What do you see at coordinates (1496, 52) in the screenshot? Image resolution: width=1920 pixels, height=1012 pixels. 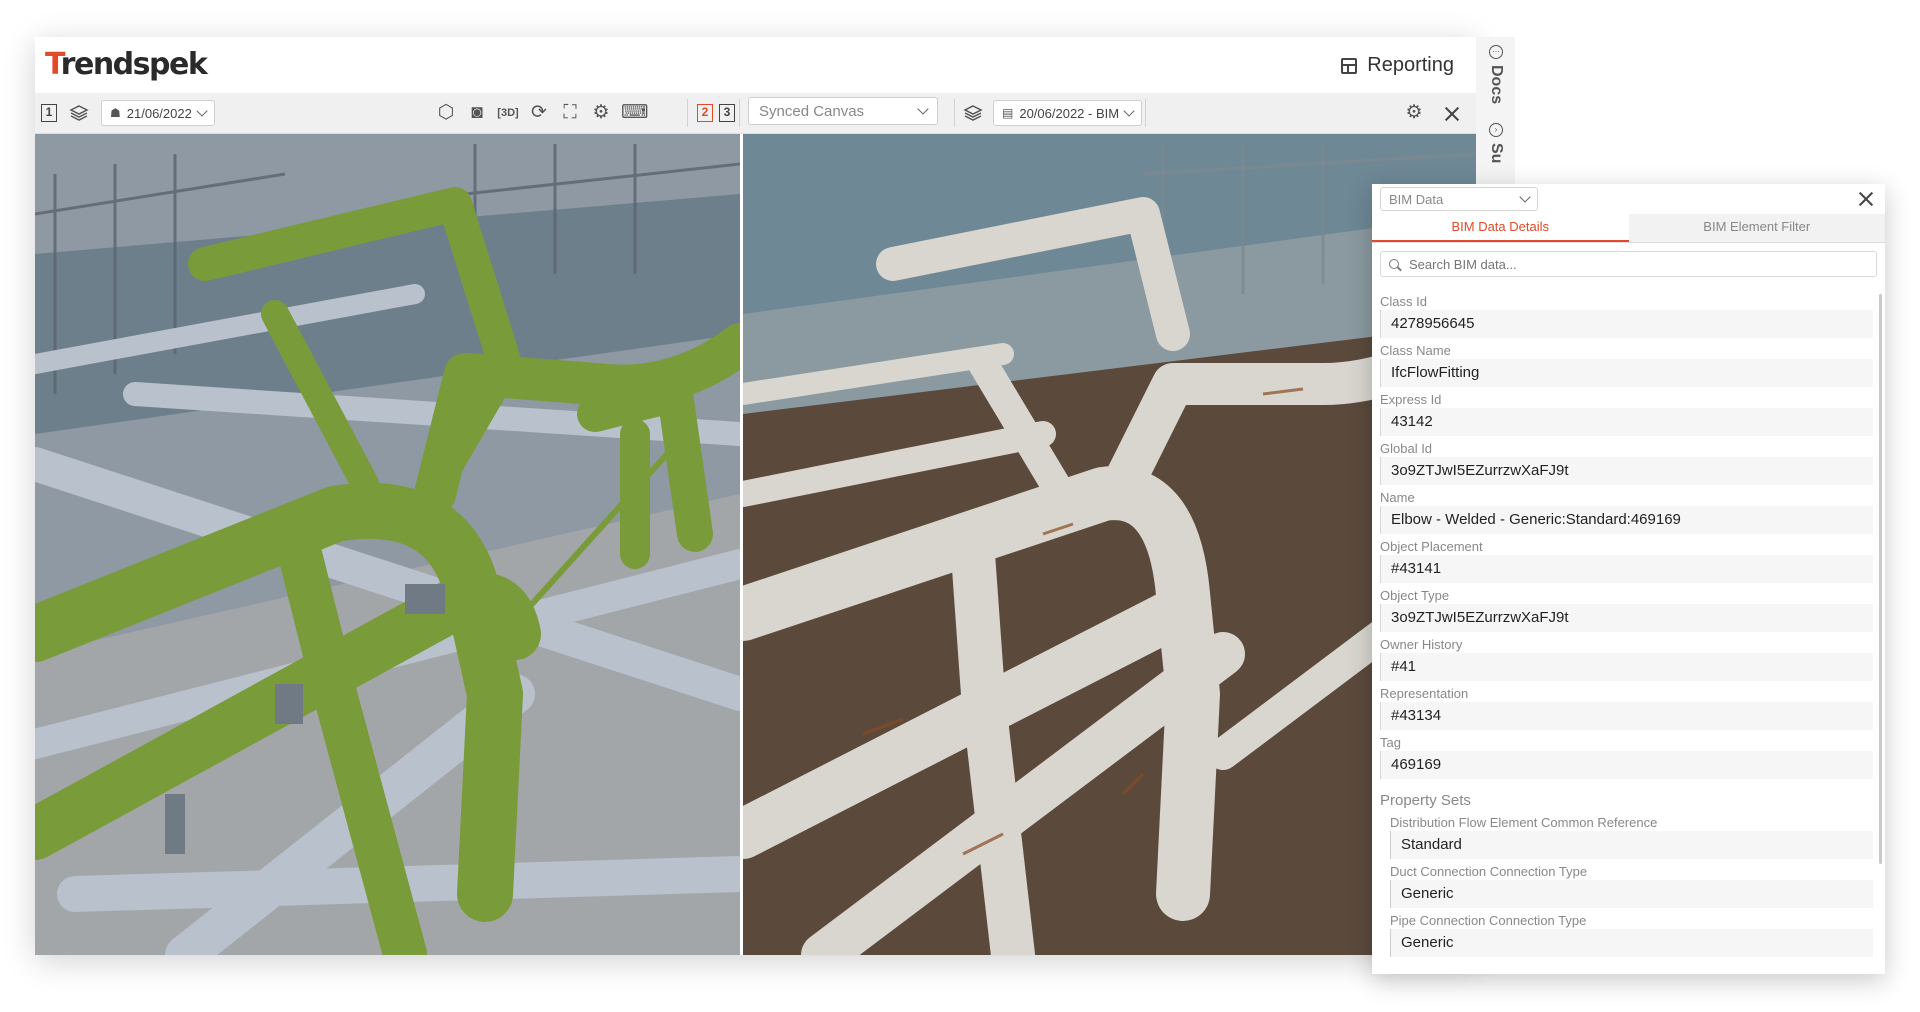 I see `docs-circle-icon: ⋯` at bounding box center [1496, 52].